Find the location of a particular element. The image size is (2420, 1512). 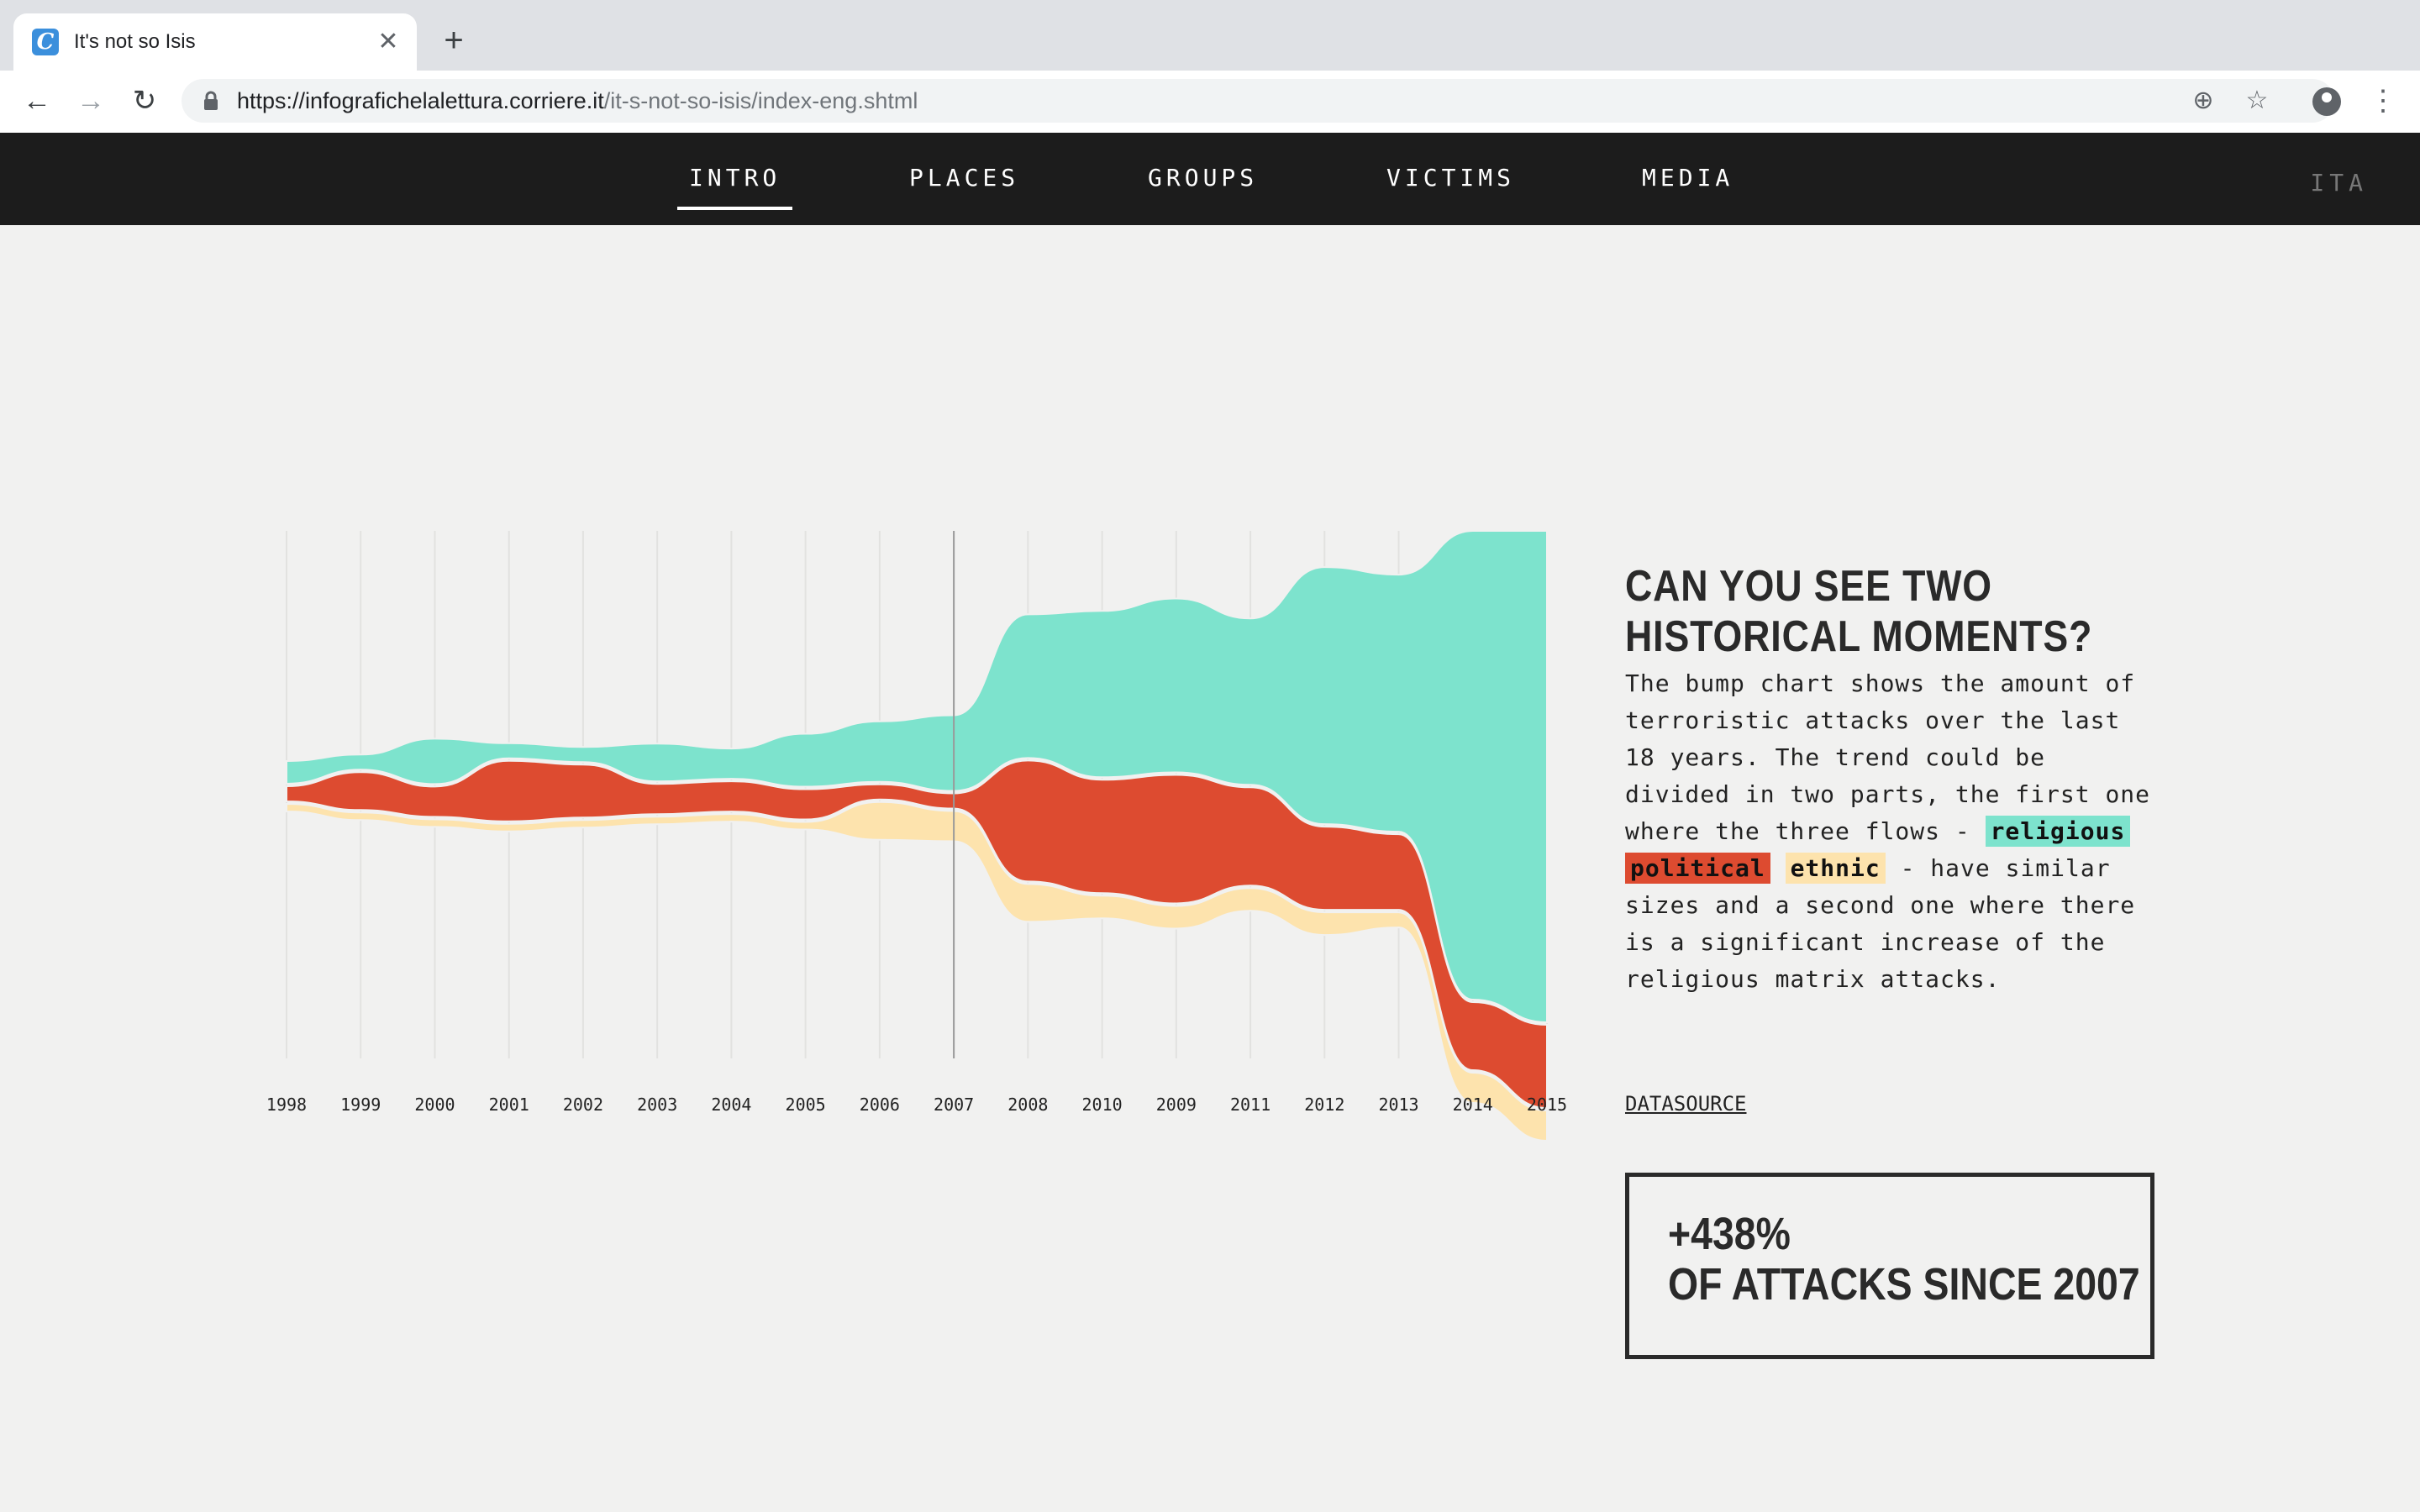

chart-headline: CAN YOU SEE TWO HISTORICAL MOMENTS? is located at coordinates (1885, 611).